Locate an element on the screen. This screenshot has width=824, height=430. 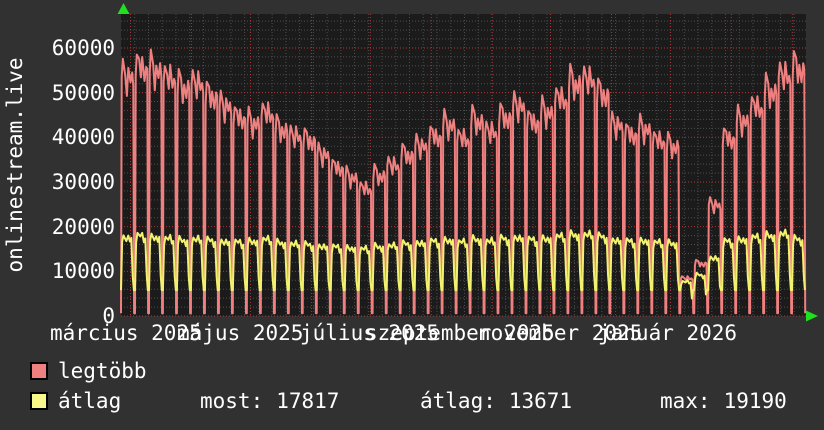
stat-max-label: max: is located at coordinates (685, 401).